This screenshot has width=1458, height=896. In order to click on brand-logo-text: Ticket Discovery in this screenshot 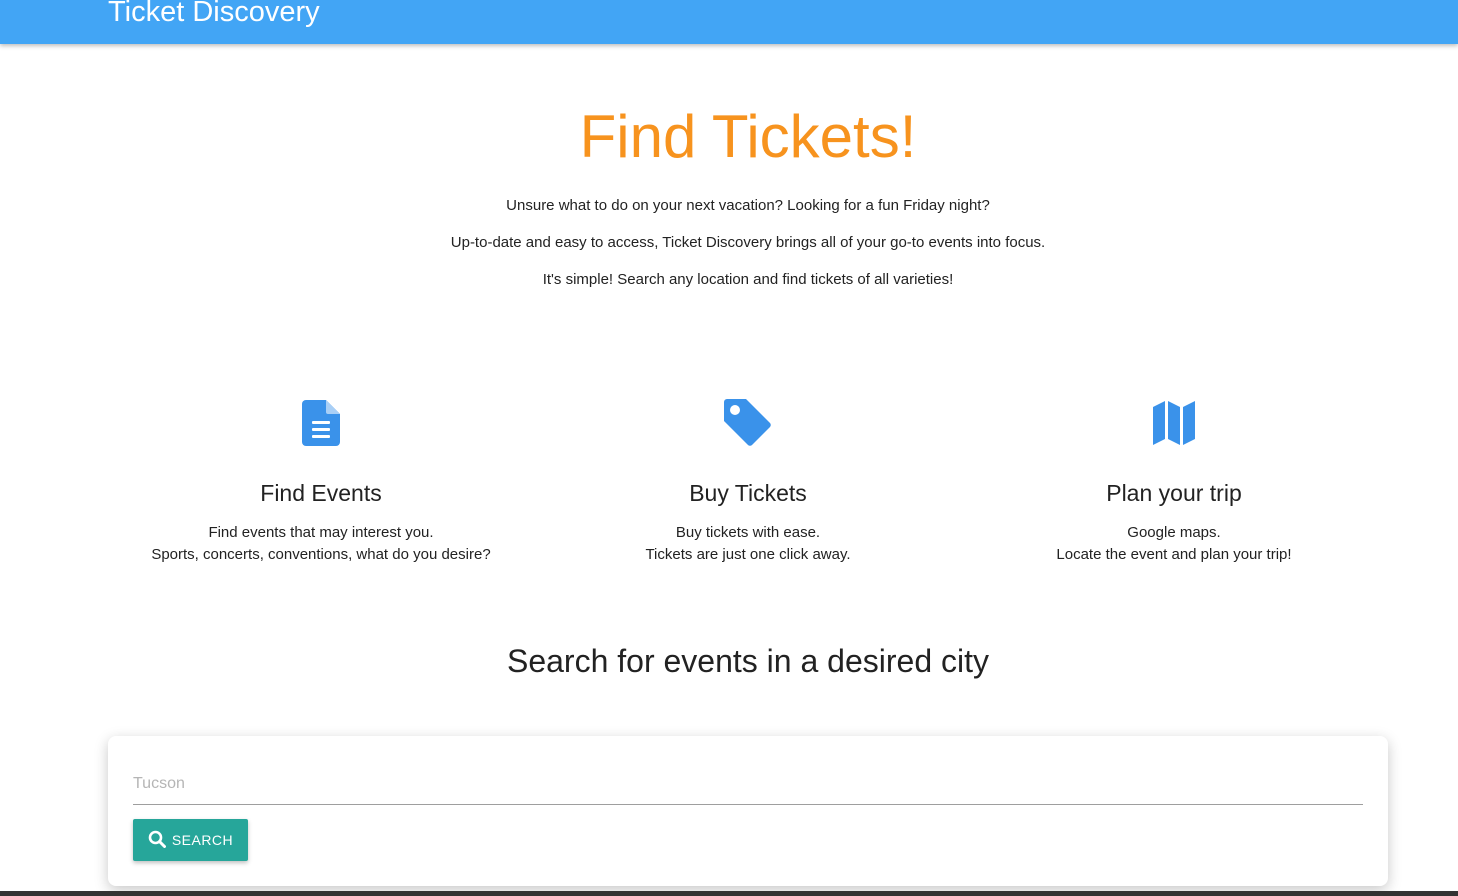, I will do `click(214, 15)`.